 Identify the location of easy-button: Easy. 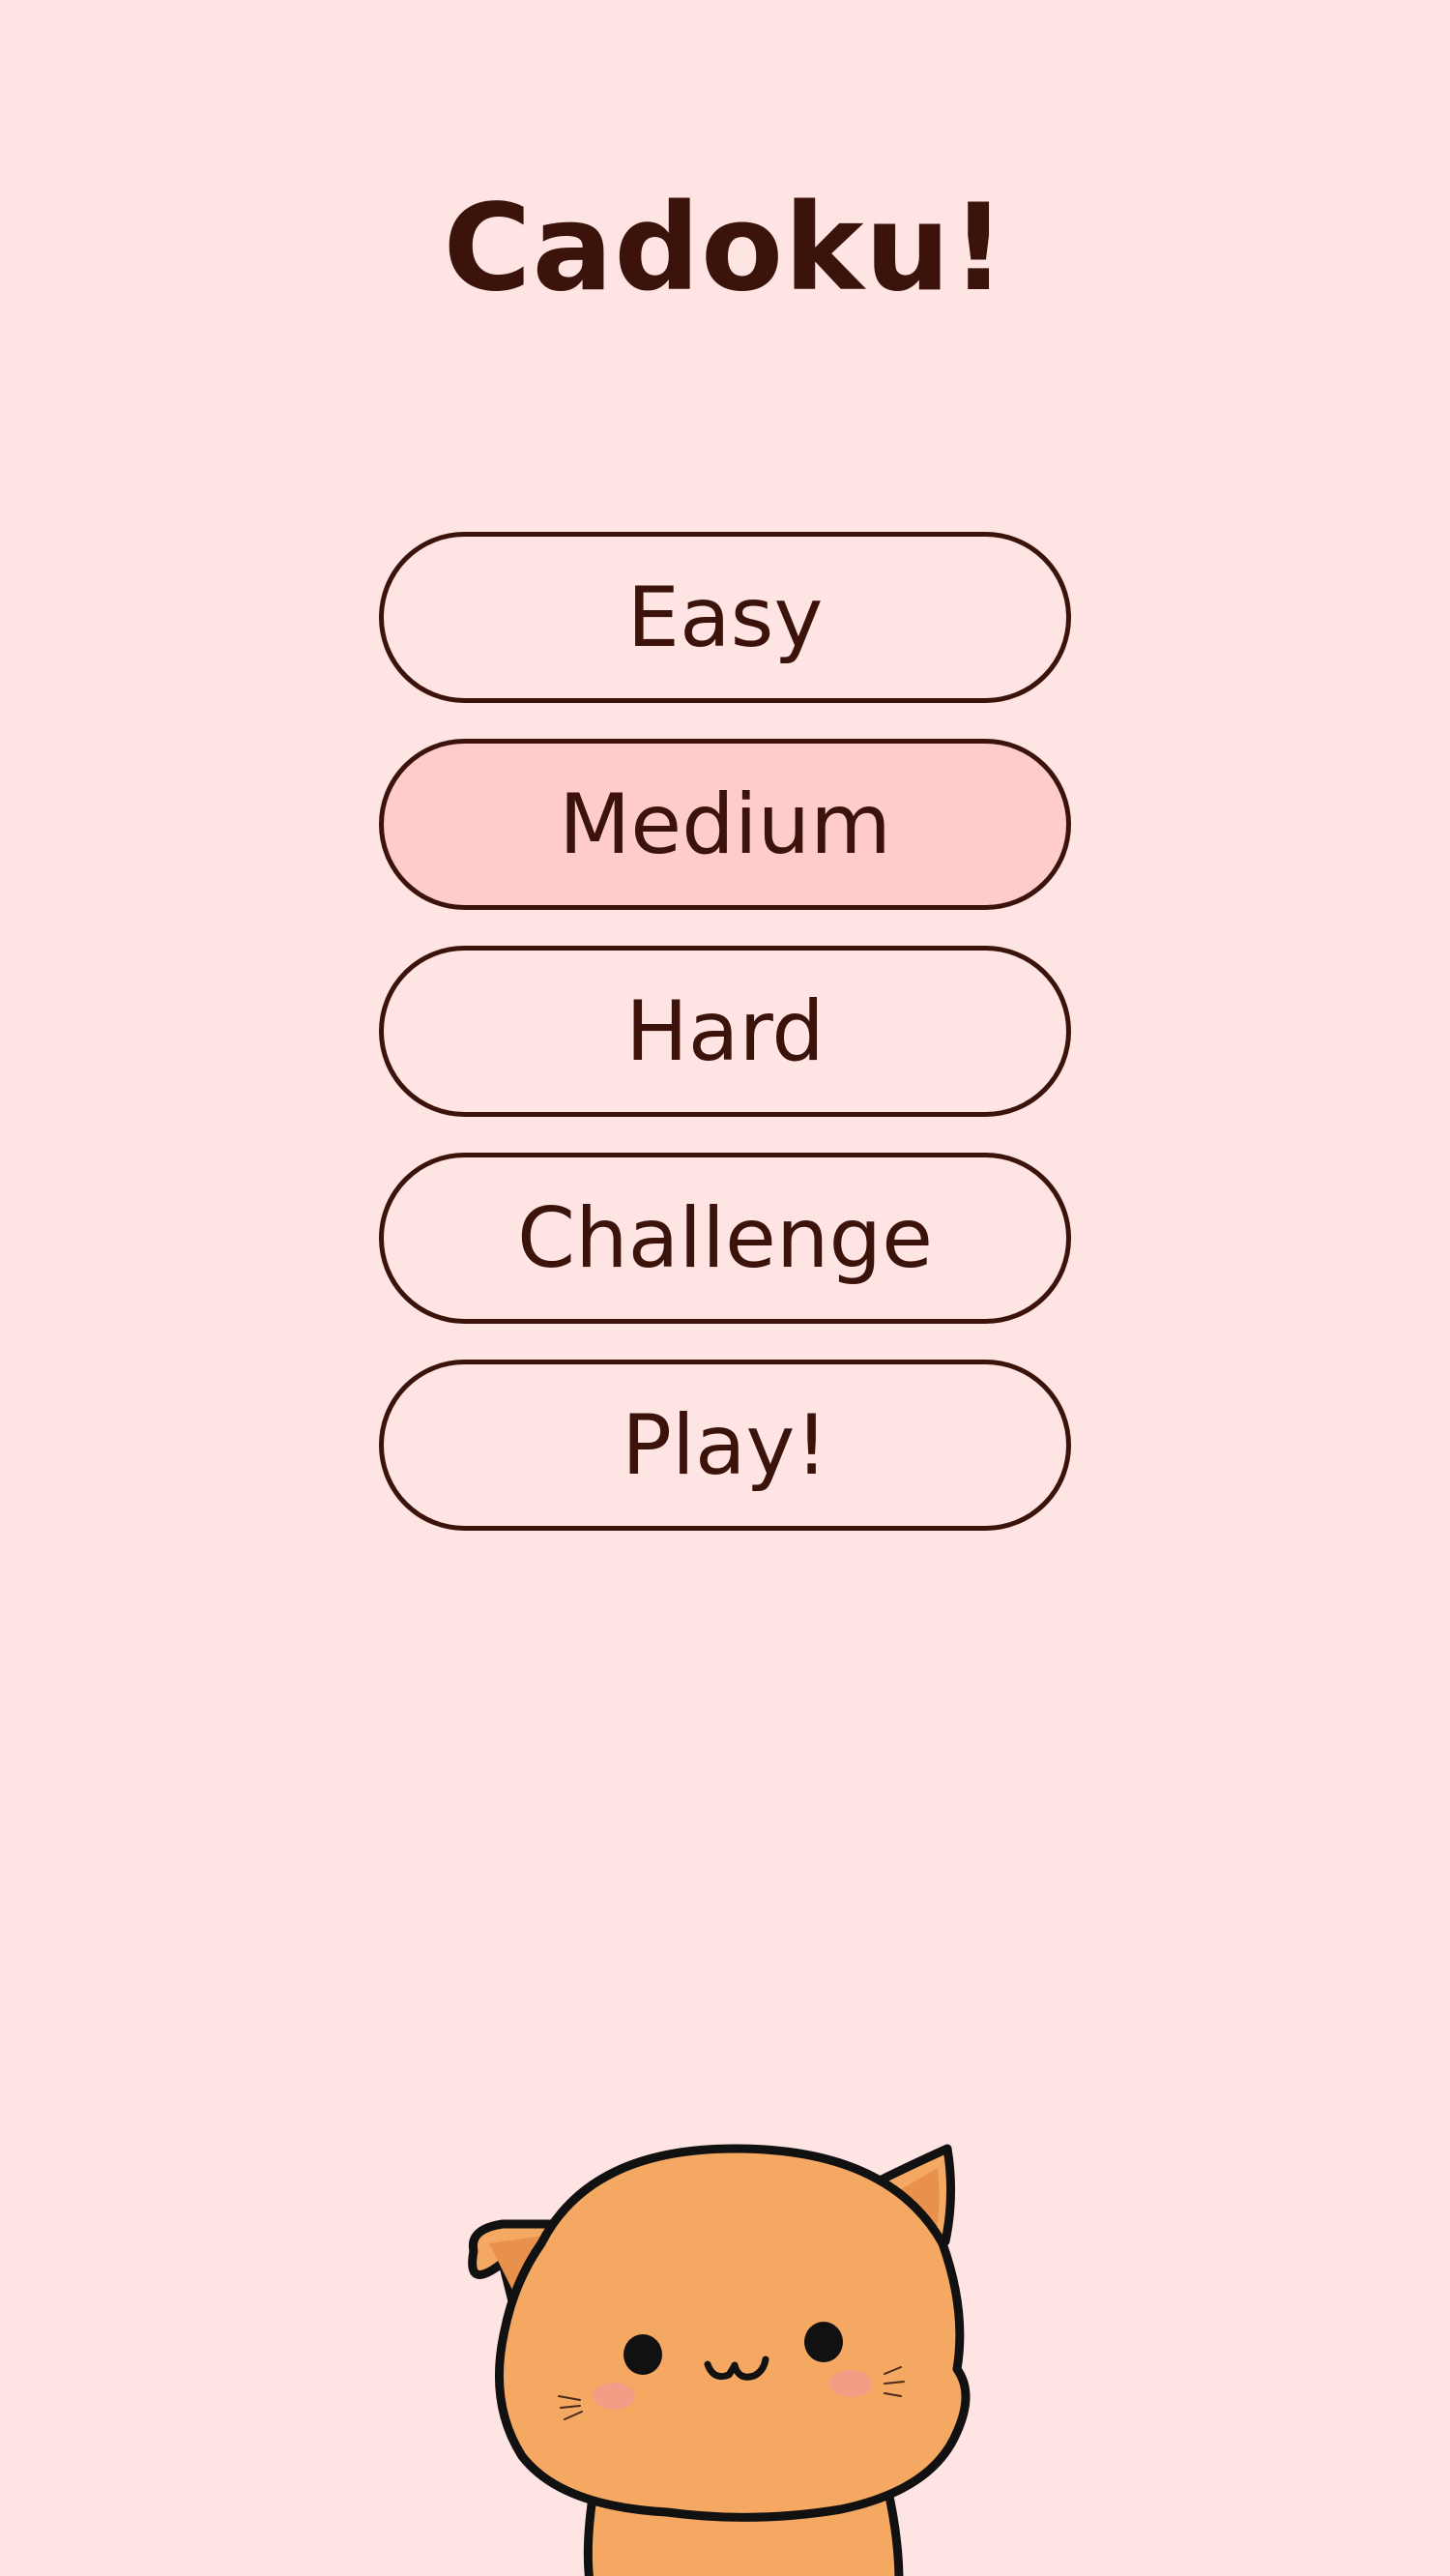
(725, 617).